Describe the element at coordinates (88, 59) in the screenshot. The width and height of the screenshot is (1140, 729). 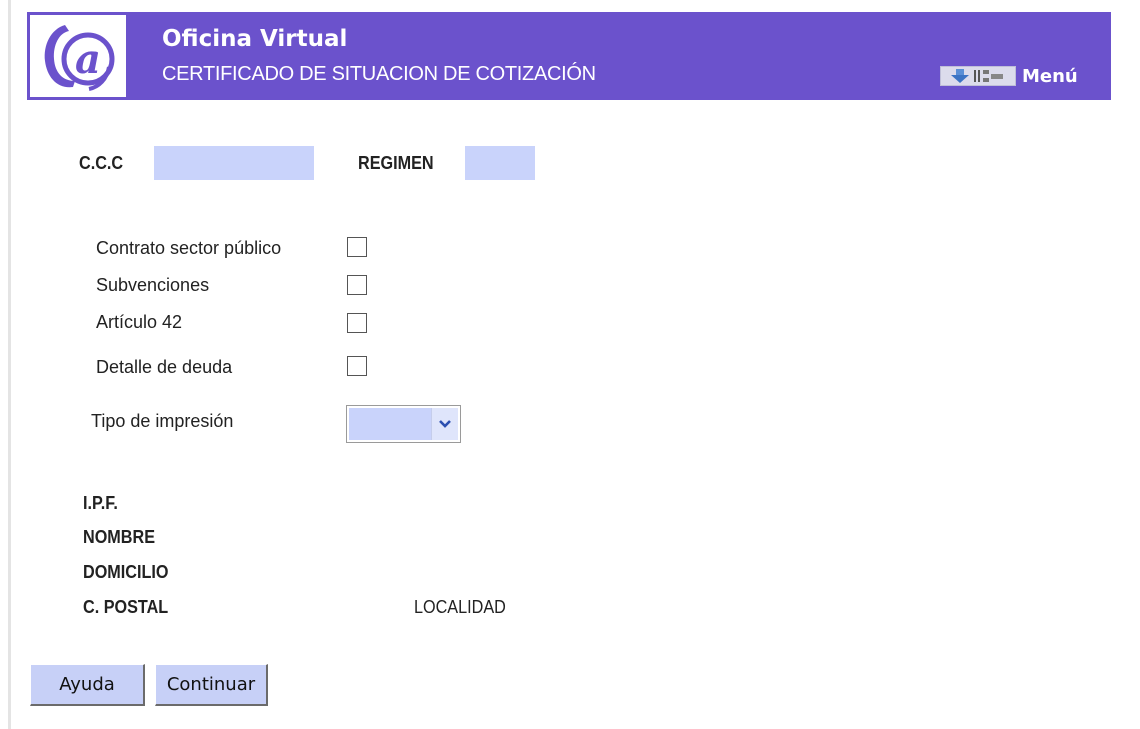
I see `svg-text: a` at that location.